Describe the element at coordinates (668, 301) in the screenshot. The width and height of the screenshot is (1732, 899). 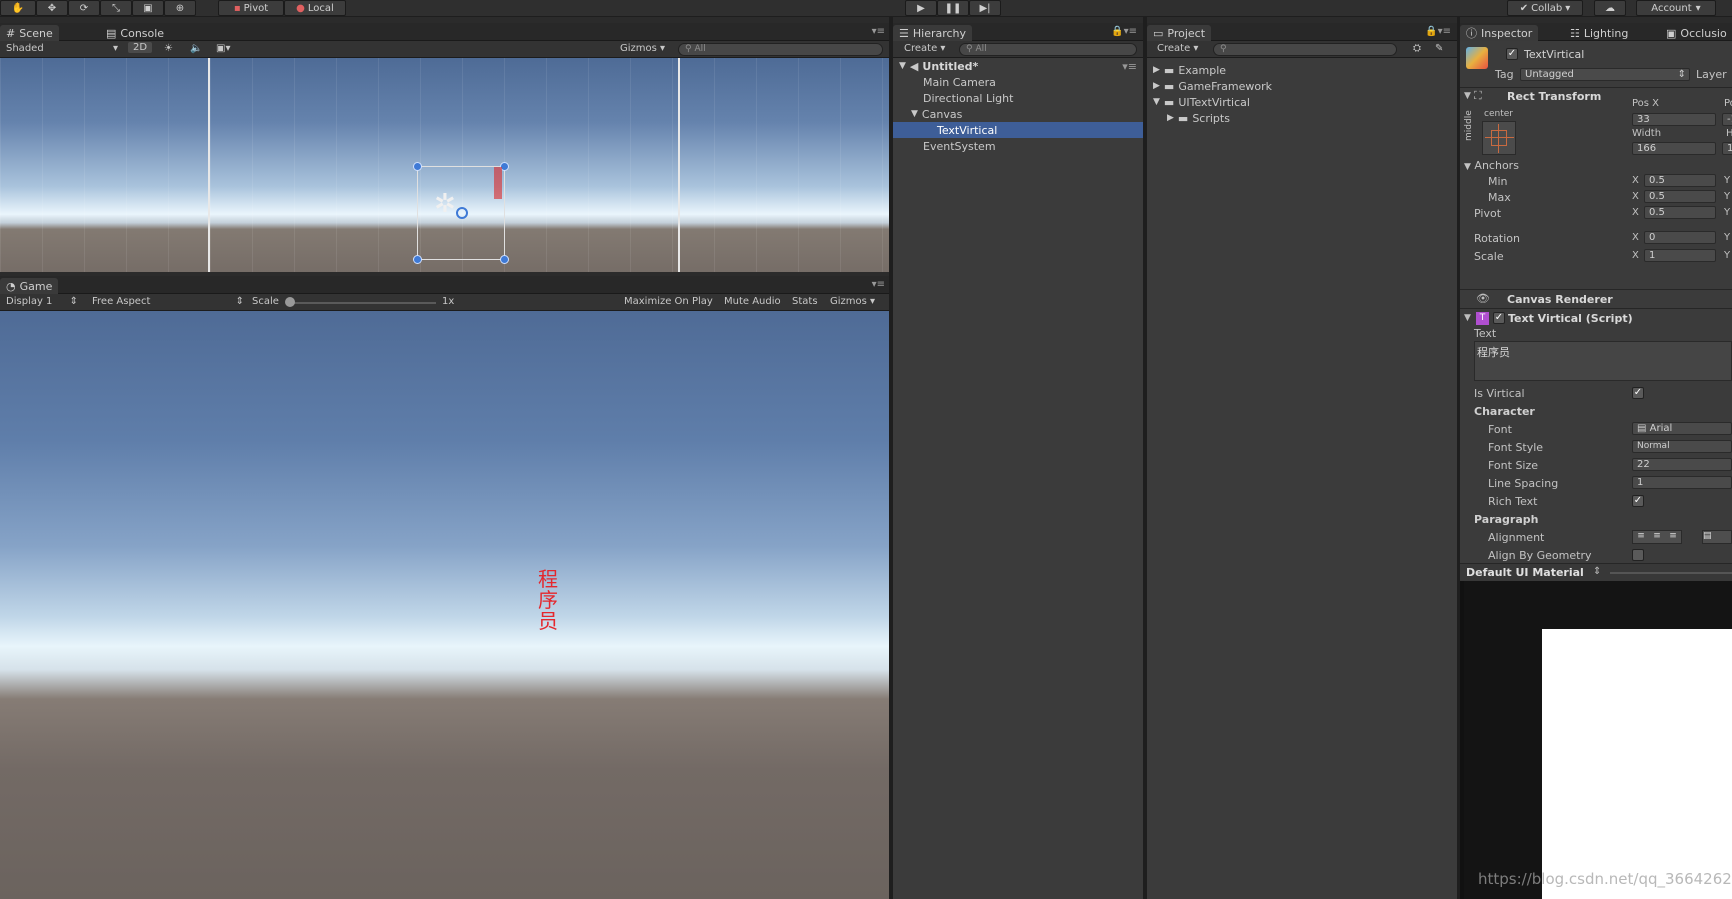
I see `maximize-on-play-toggle: Maximize On Play` at that location.